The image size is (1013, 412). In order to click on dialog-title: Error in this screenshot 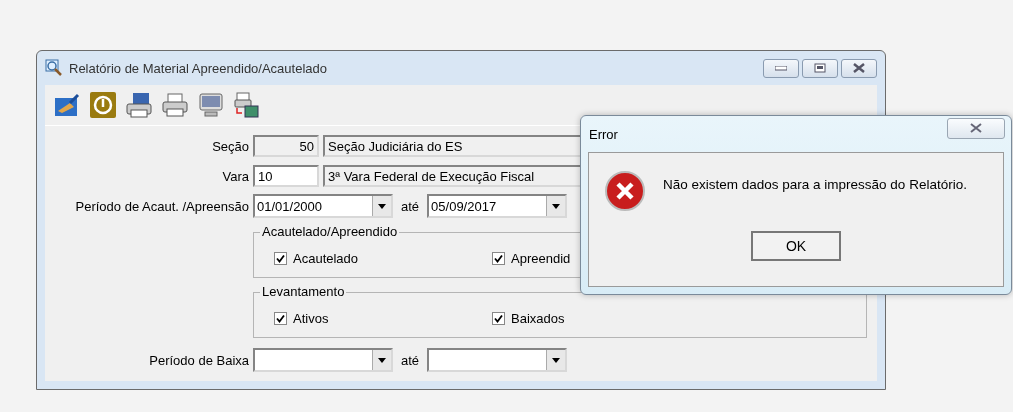, I will do `click(604, 134)`.